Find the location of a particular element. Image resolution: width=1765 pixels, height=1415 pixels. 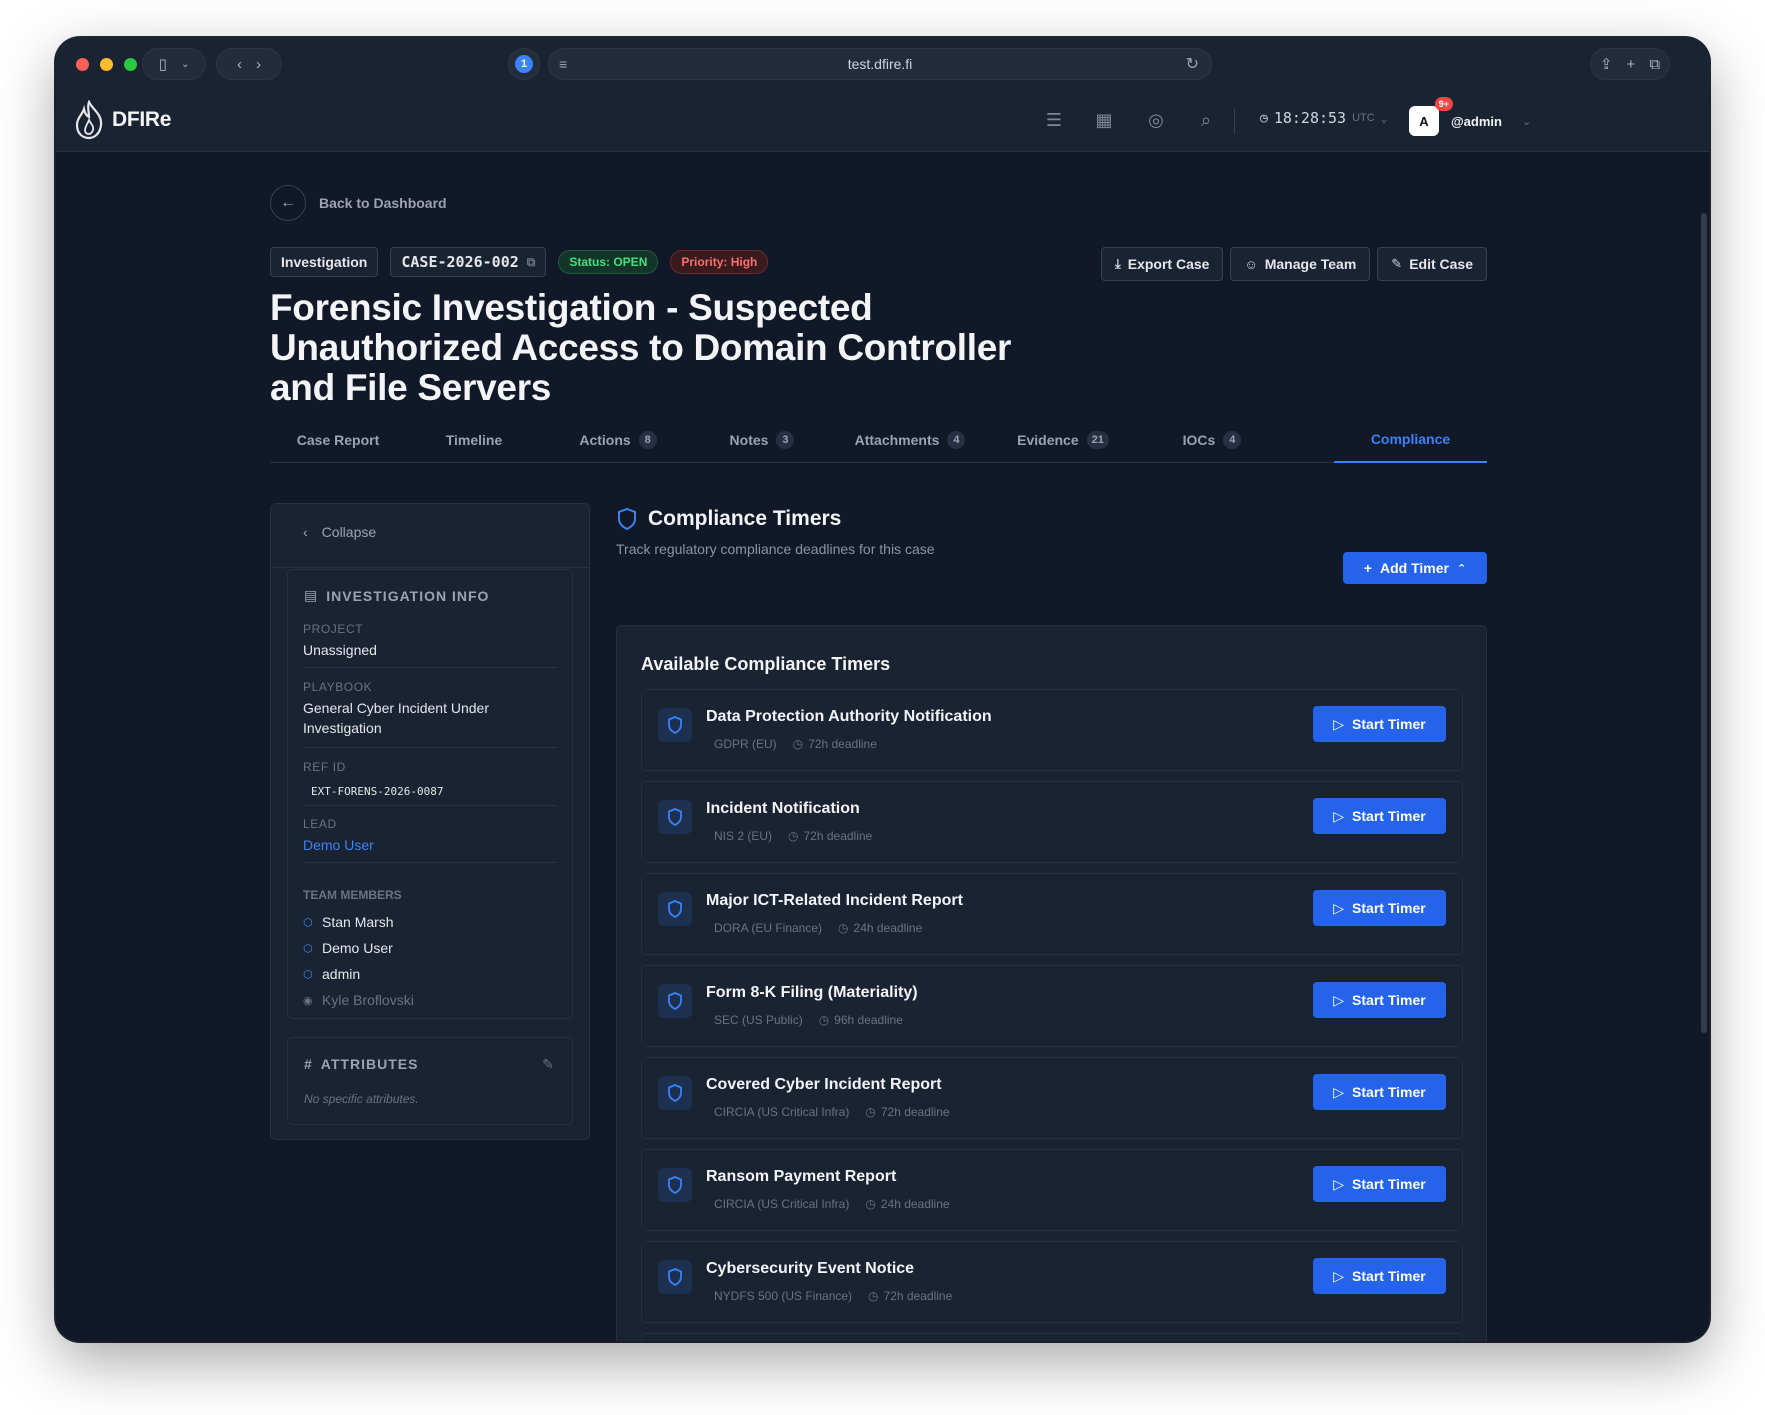

case-actions: ⤓ Export Case ☺ Manage Team ✎ Edit Case is located at coordinates (1294, 264).